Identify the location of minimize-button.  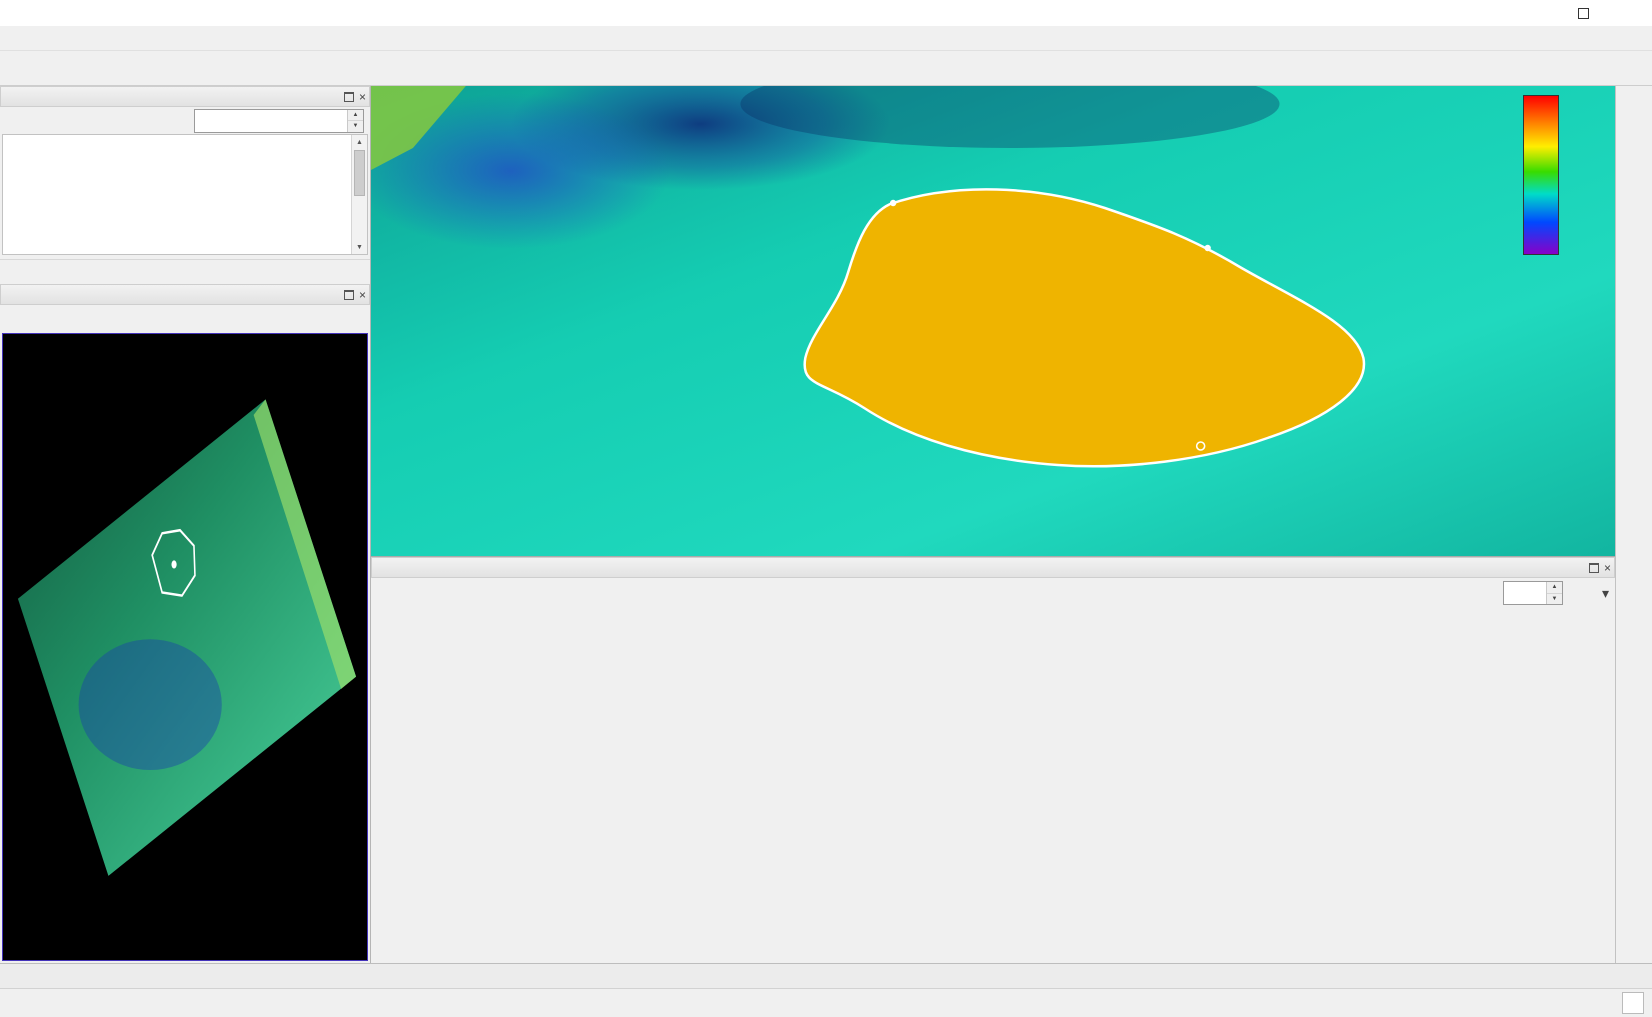
(1537, 13).